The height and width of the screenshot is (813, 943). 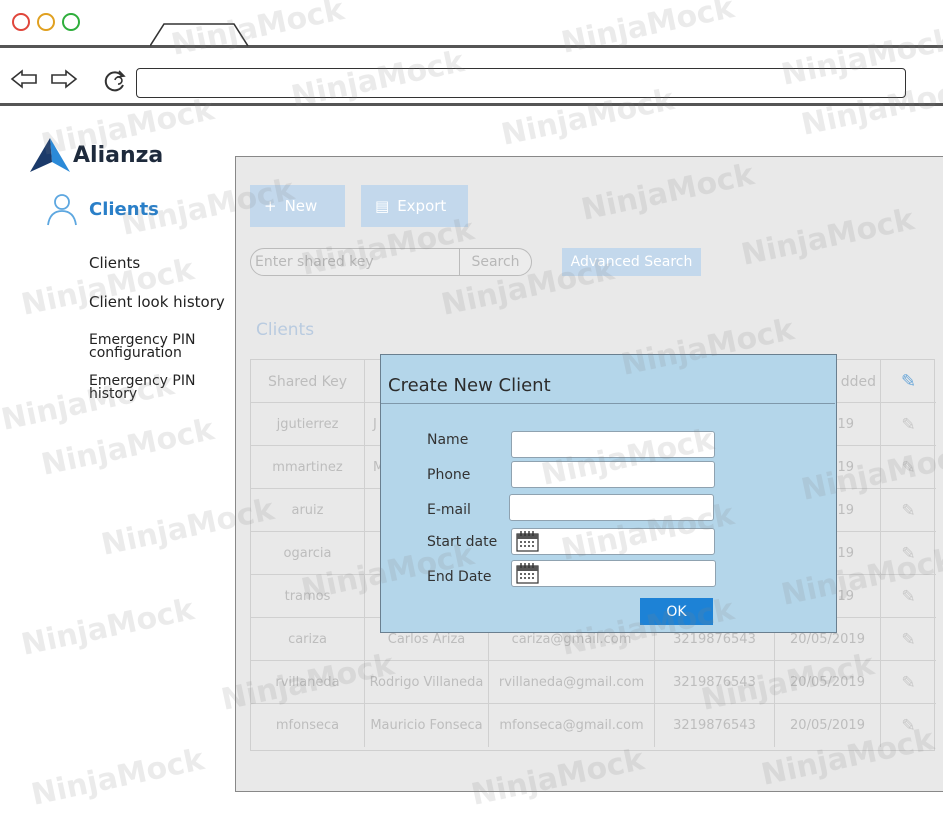 I want to click on name-input, so click(x=613, y=444).